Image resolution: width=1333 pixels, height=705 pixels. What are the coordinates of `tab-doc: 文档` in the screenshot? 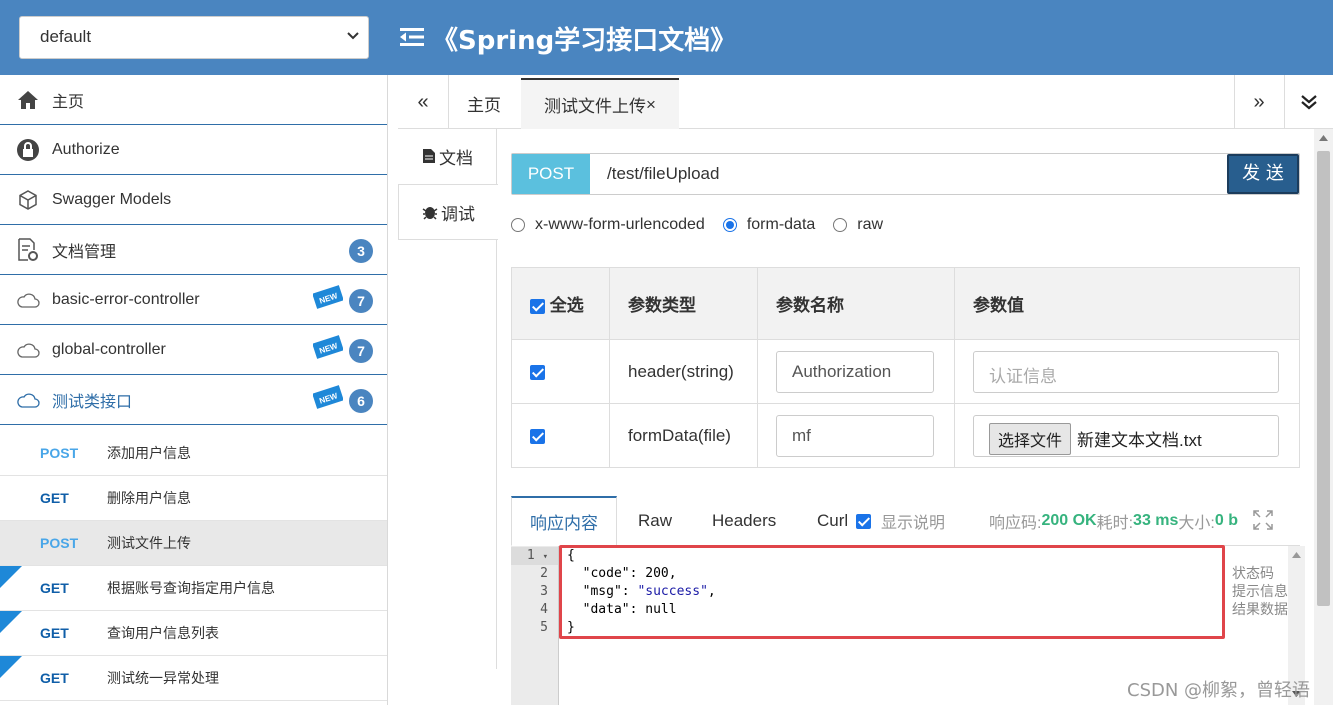 It's located at (447, 156).